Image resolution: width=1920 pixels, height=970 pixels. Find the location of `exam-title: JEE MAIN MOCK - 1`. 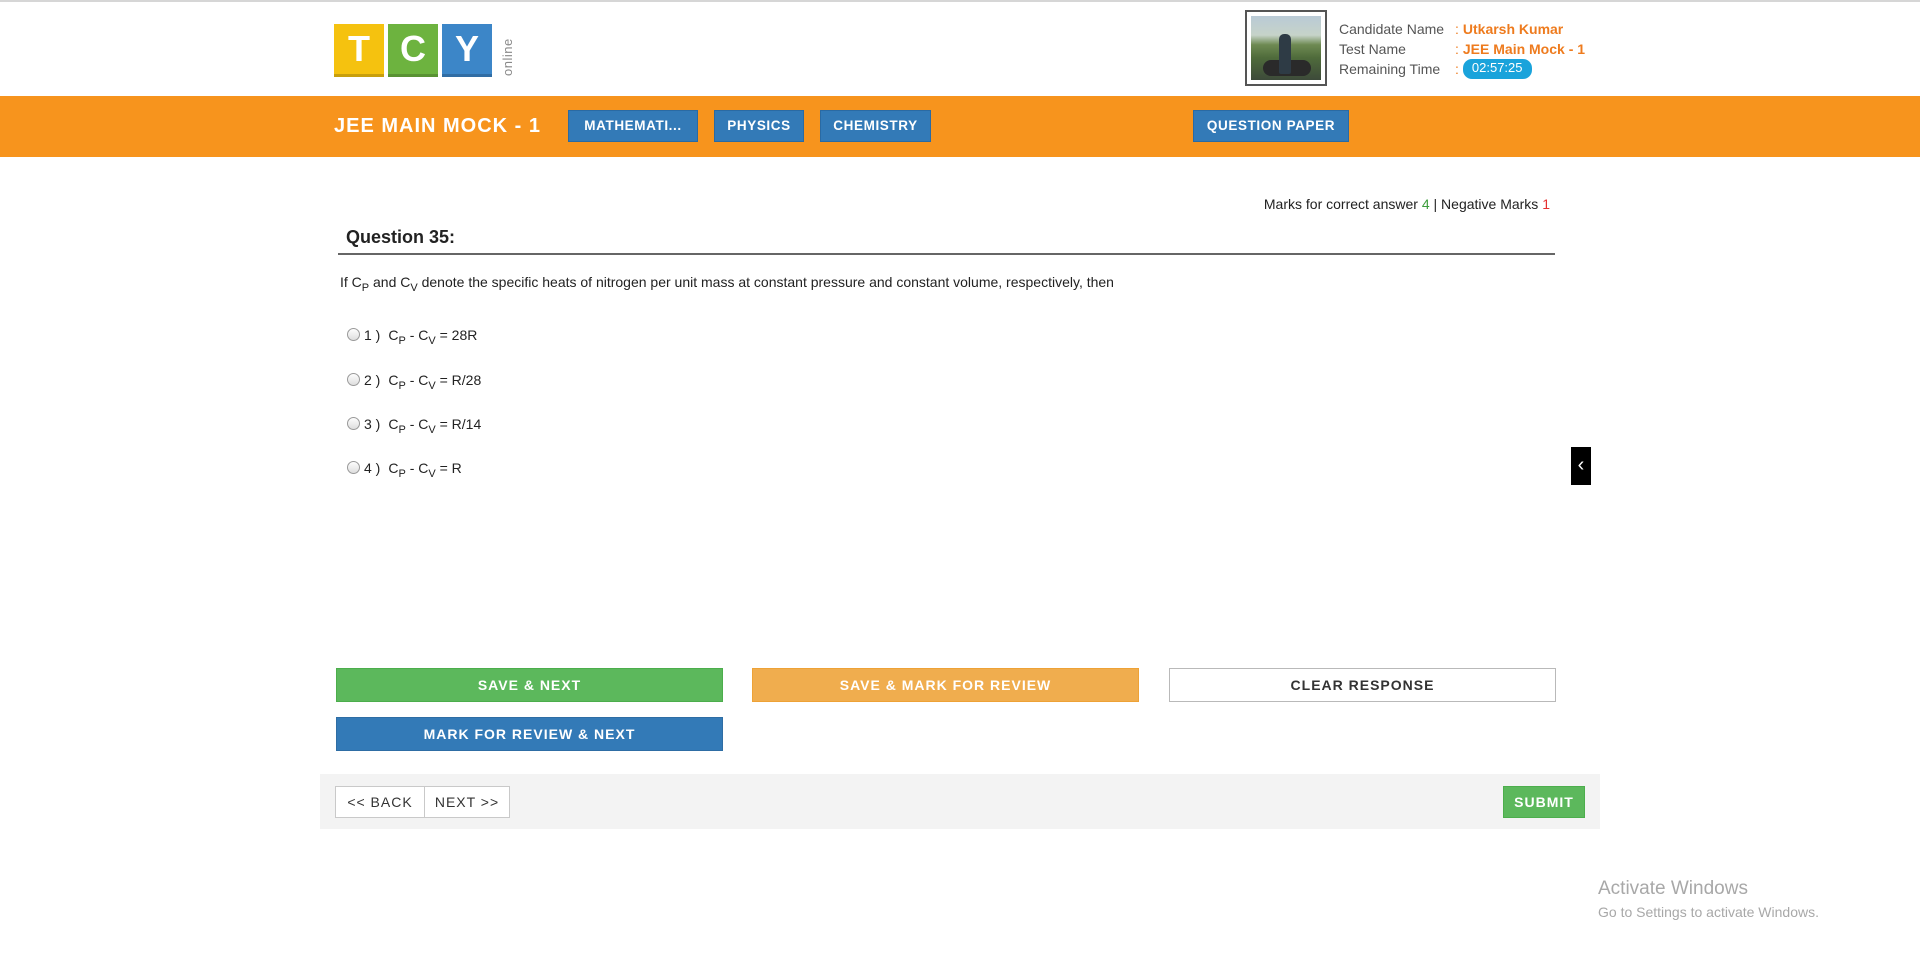

exam-title: JEE MAIN MOCK - 1 is located at coordinates (438, 126).